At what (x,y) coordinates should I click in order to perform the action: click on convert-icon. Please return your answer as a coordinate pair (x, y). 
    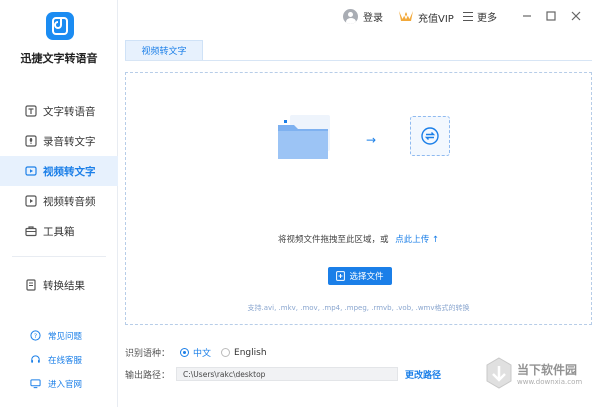
    Looking at the image, I should click on (430, 136).